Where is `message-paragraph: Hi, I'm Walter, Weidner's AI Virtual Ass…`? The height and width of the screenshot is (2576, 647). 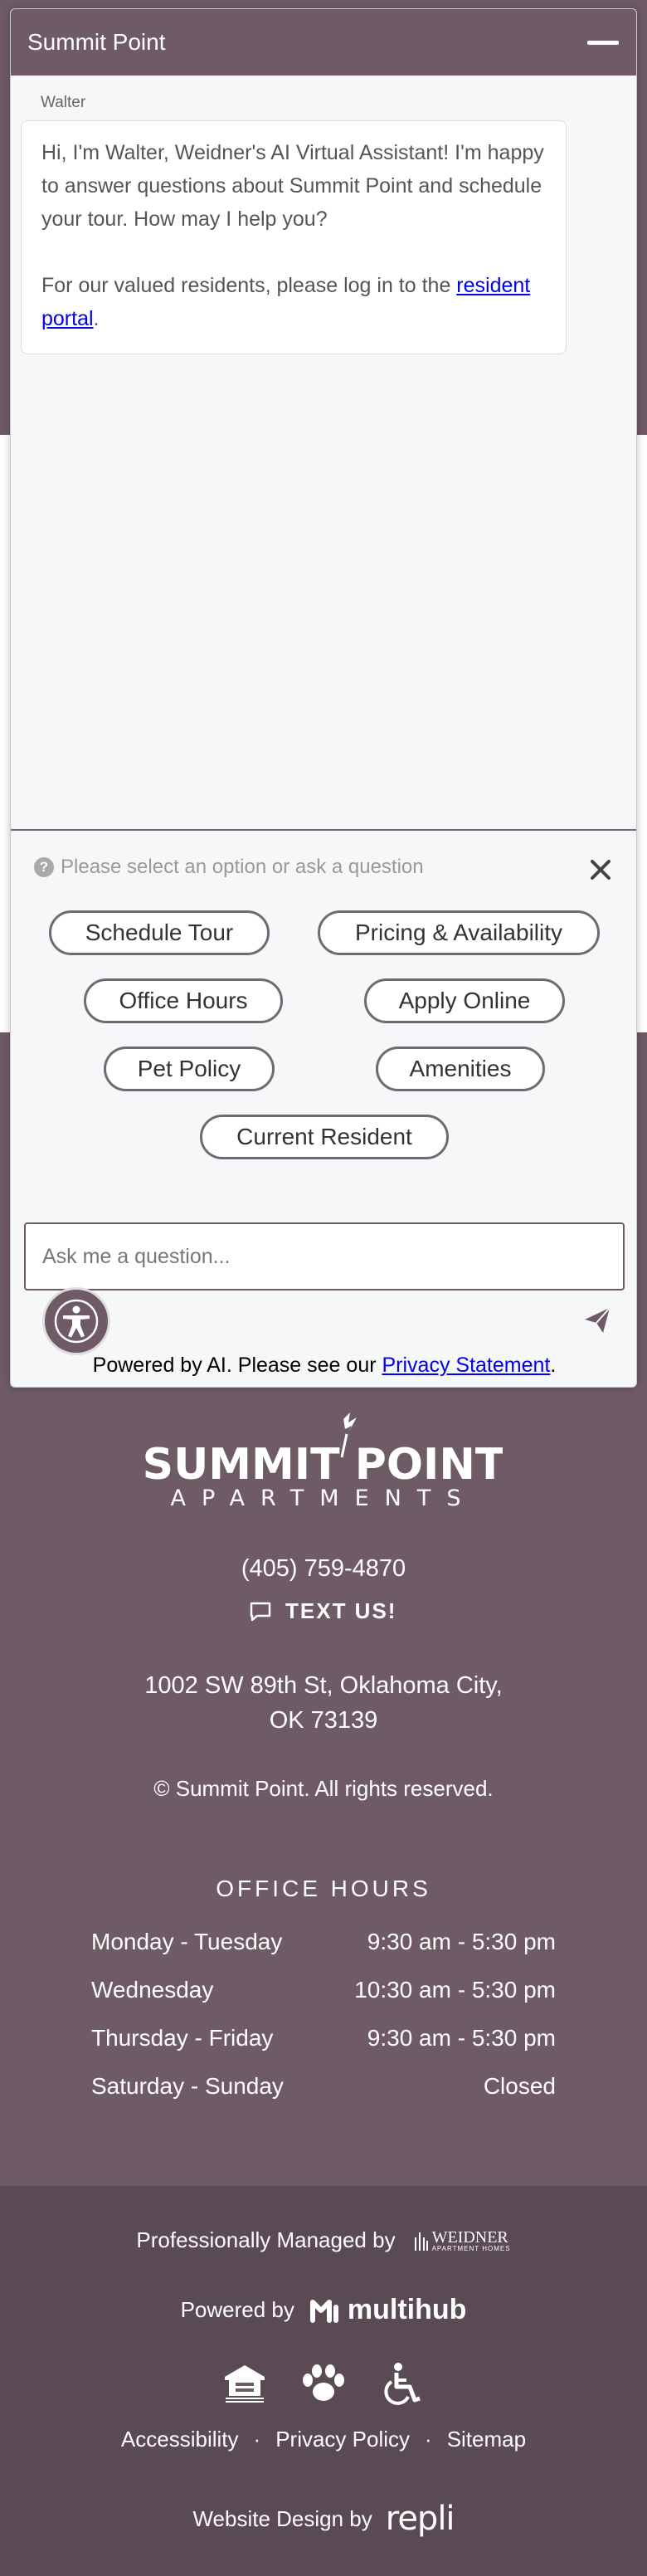 message-paragraph: Hi, I'm Walter, Weidner's AI Virtual Ass… is located at coordinates (292, 186).